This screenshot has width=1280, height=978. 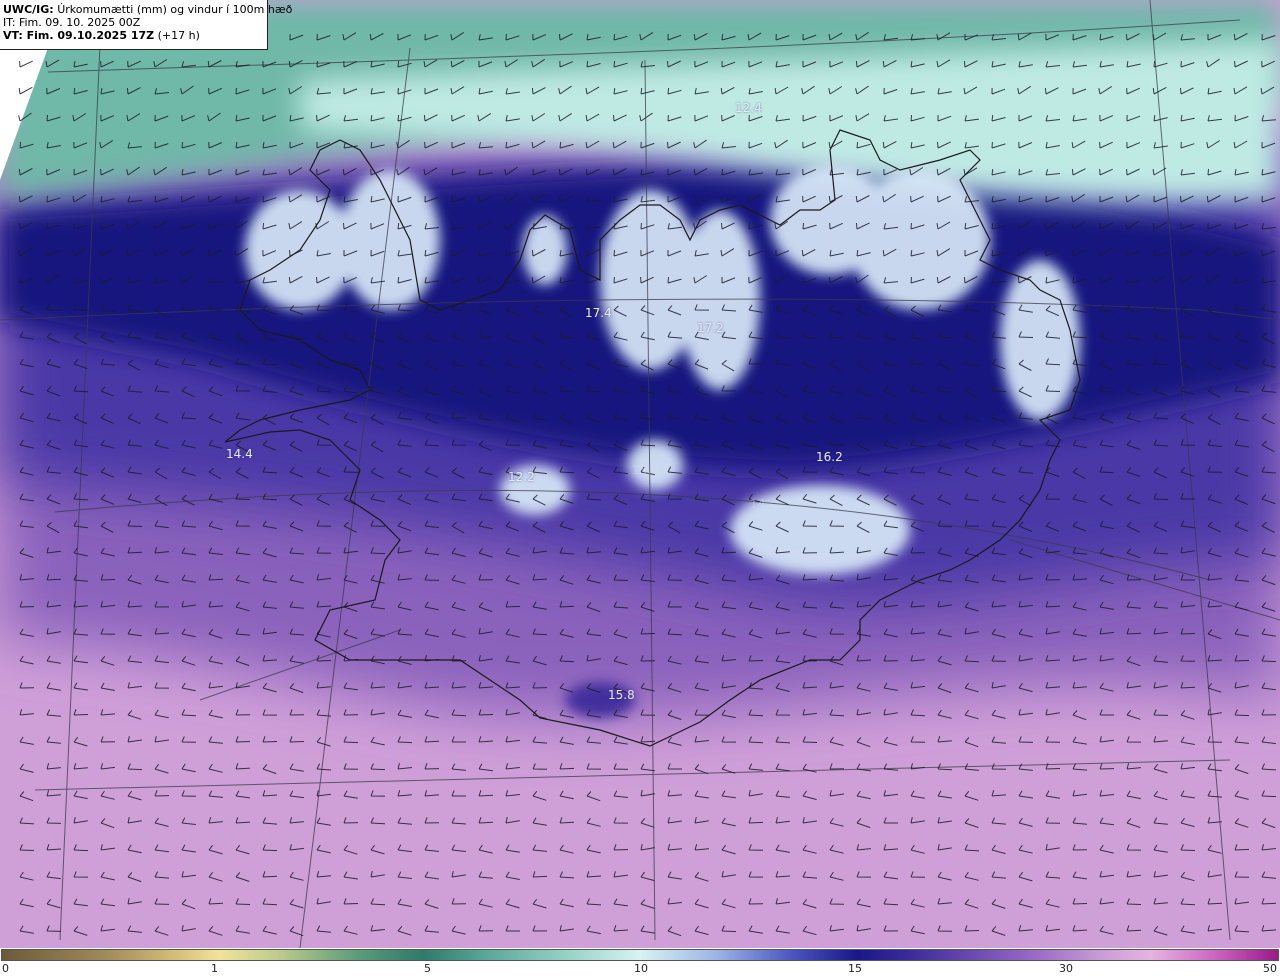 I want to click on label-vatnajokull: 16.2, so click(x=829, y=457).